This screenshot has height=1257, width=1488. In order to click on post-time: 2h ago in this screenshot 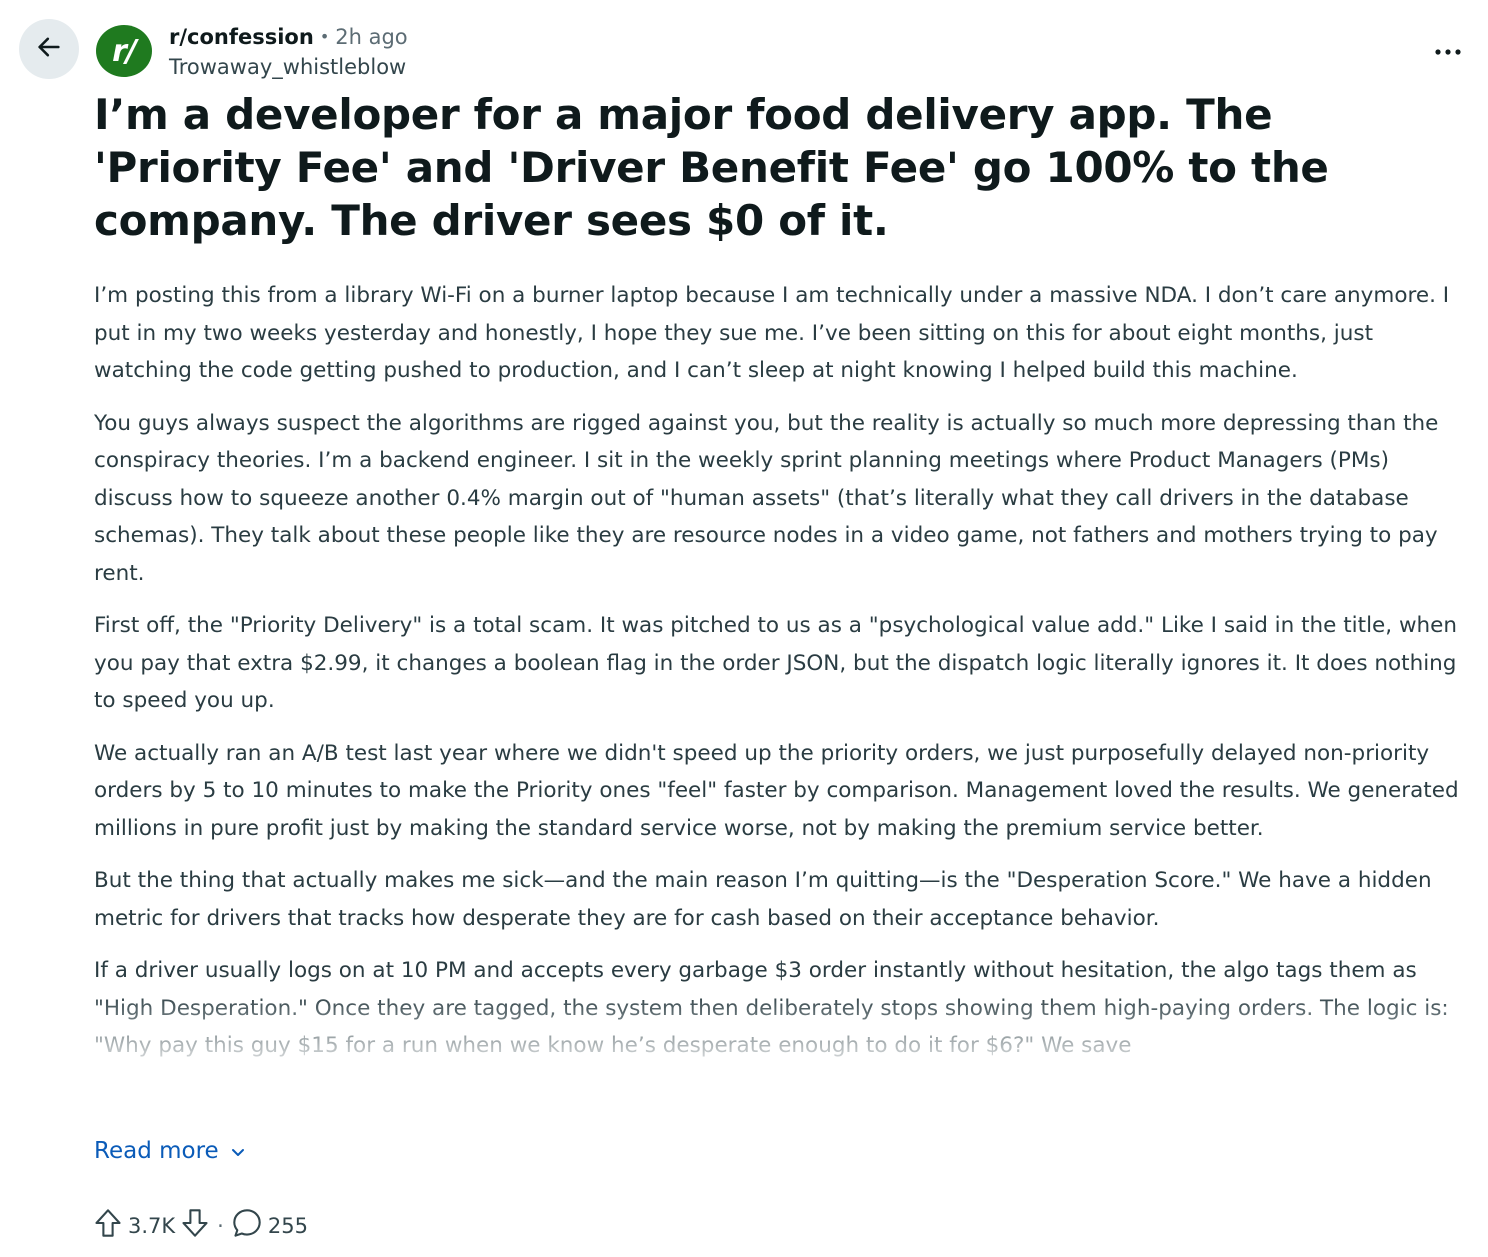, I will do `click(371, 37)`.